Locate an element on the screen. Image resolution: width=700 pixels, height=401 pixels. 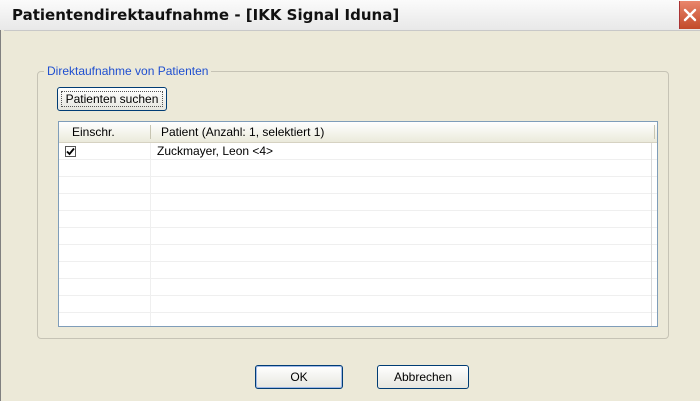
ok-label: OK is located at coordinates (299, 377).